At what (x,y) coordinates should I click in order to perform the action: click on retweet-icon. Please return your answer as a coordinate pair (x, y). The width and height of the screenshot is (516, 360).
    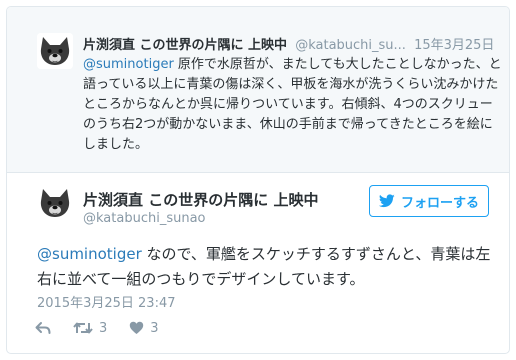
    Looking at the image, I should click on (83, 328).